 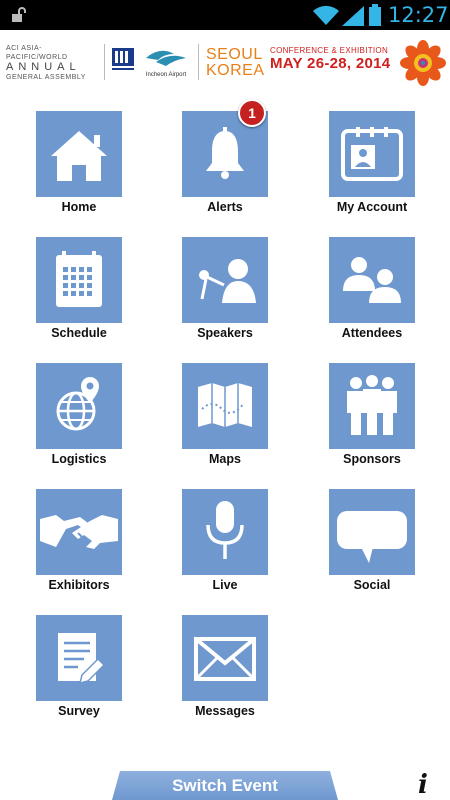 I want to click on tile-schedule-box, so click(x=79, y=280).